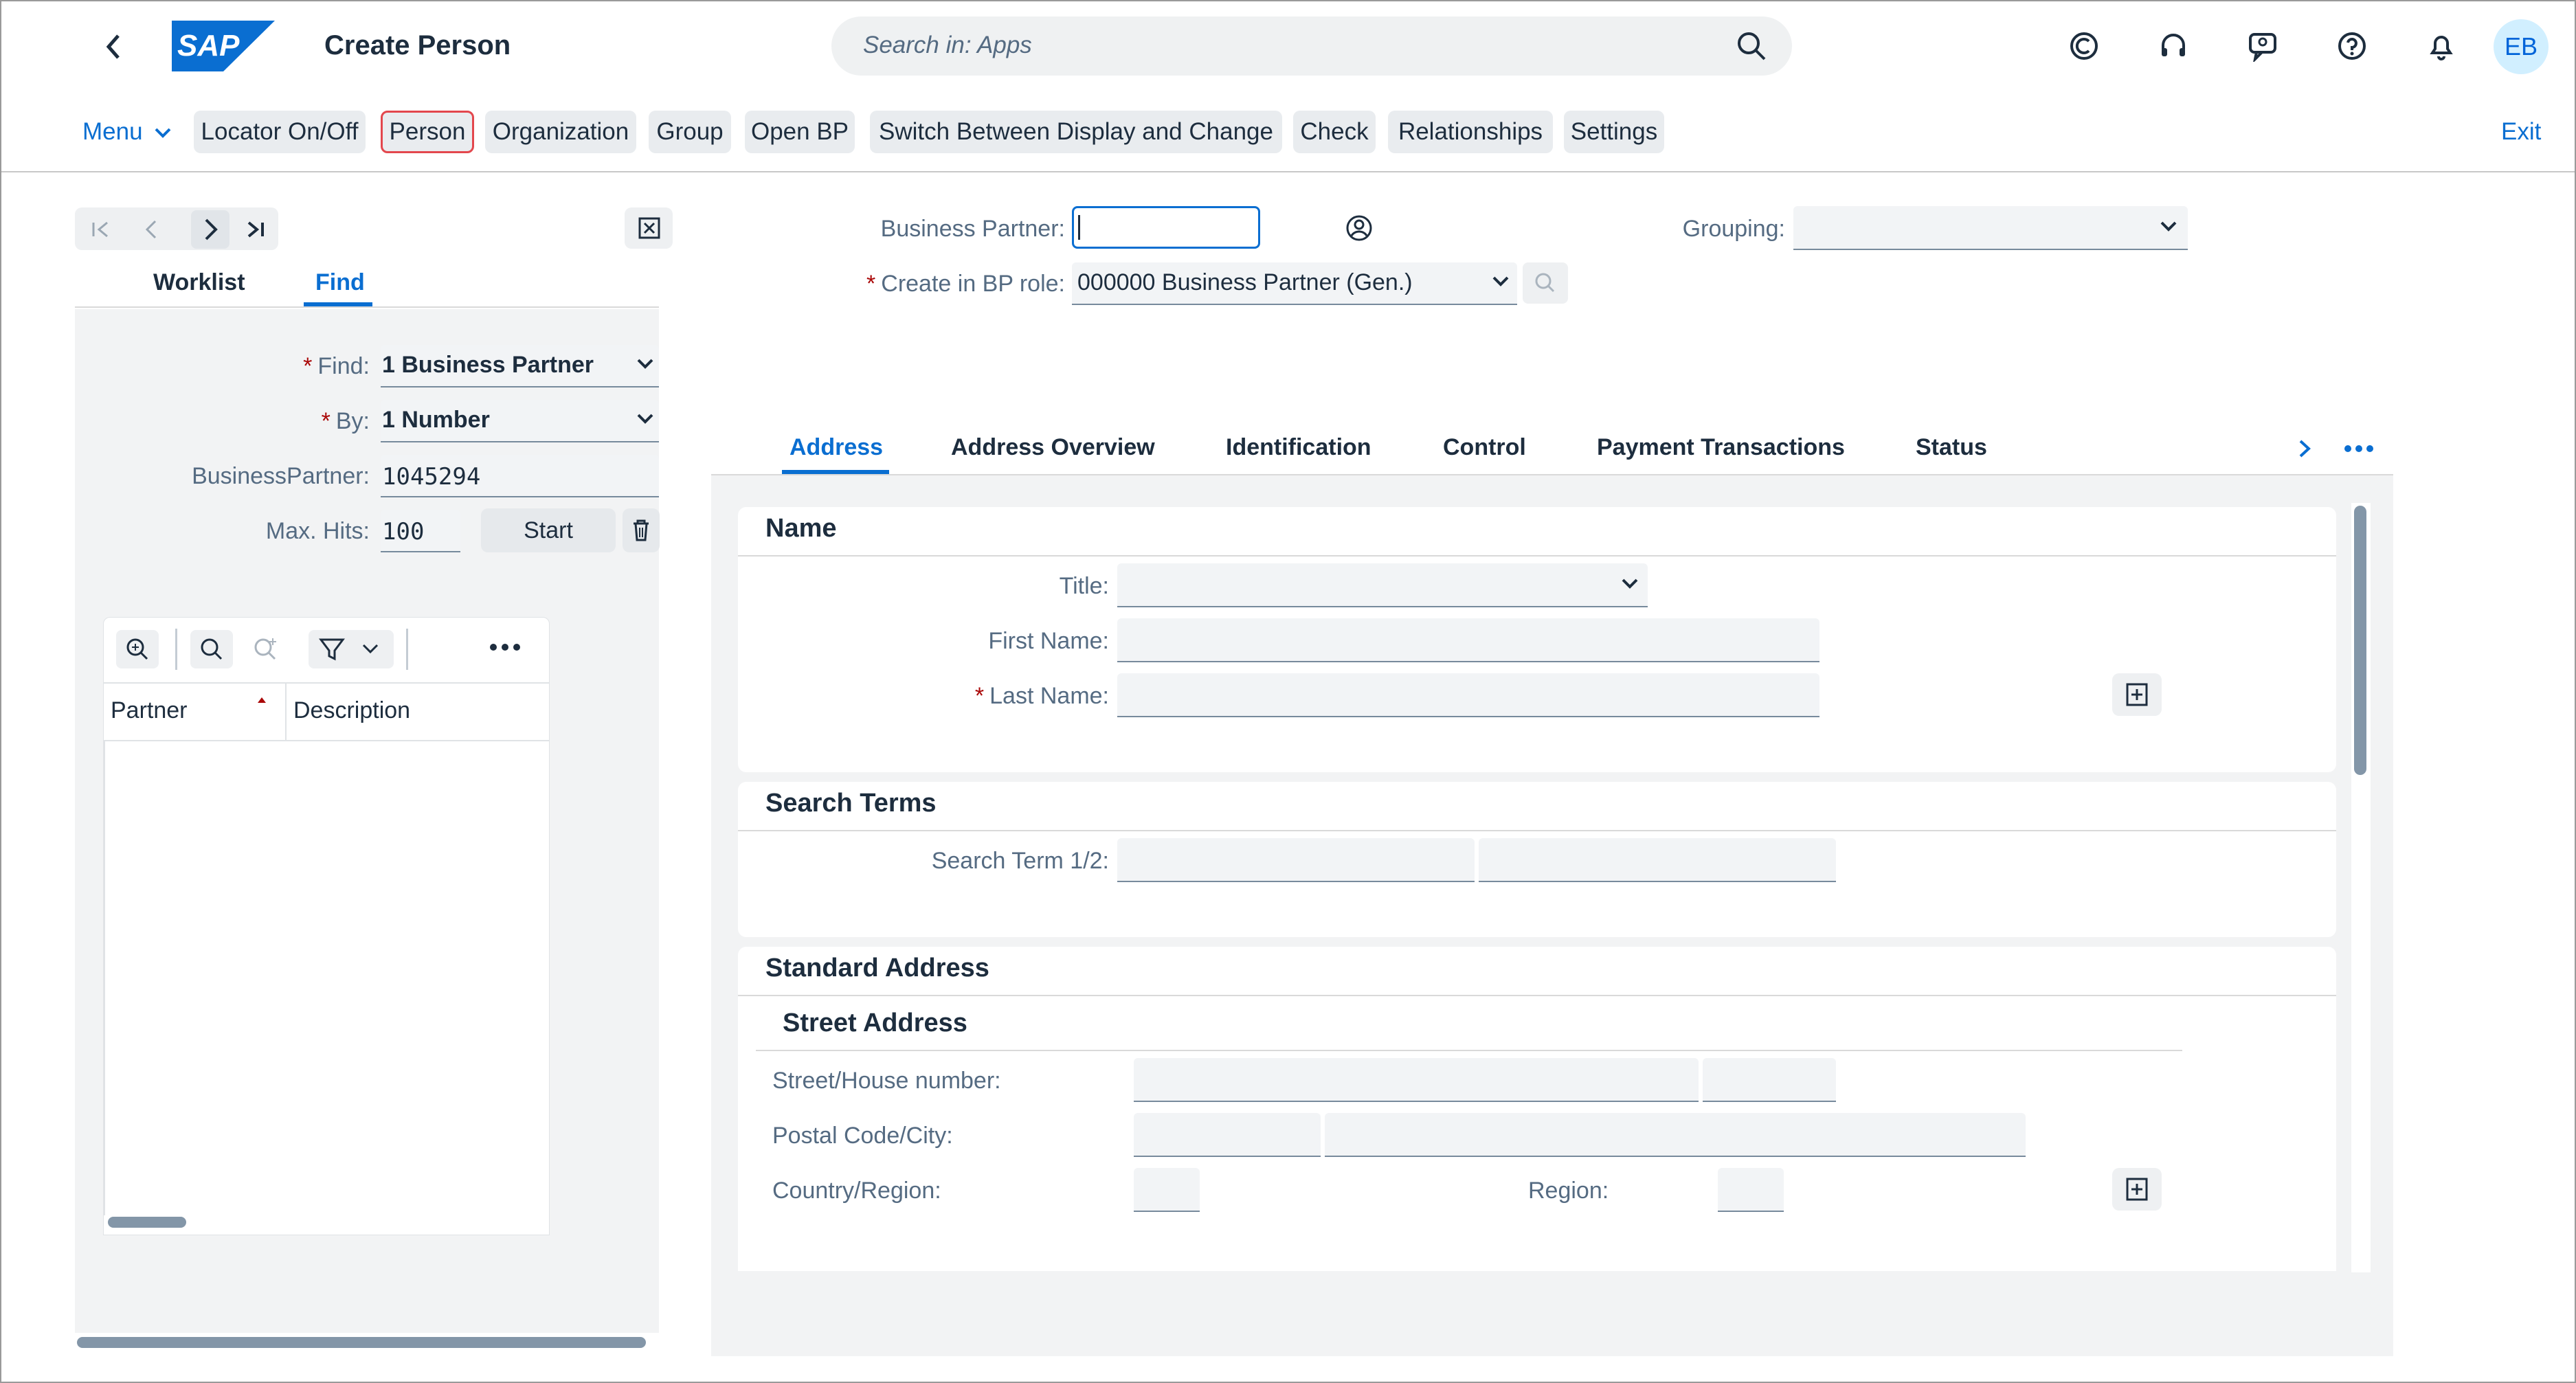  What do you see at coordinates (1298, 447) in the screenshot?
I see `tab-identification: Identification` at bounding box center [1298, 447].